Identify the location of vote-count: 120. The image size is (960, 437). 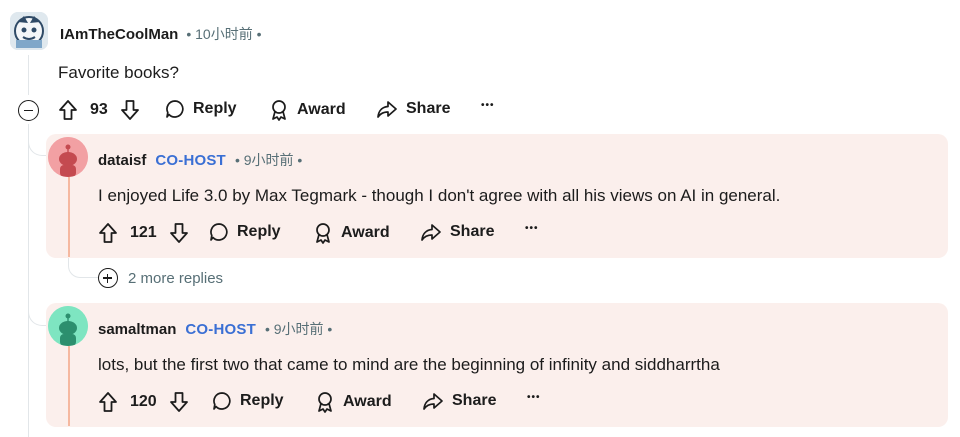
(143, 401).